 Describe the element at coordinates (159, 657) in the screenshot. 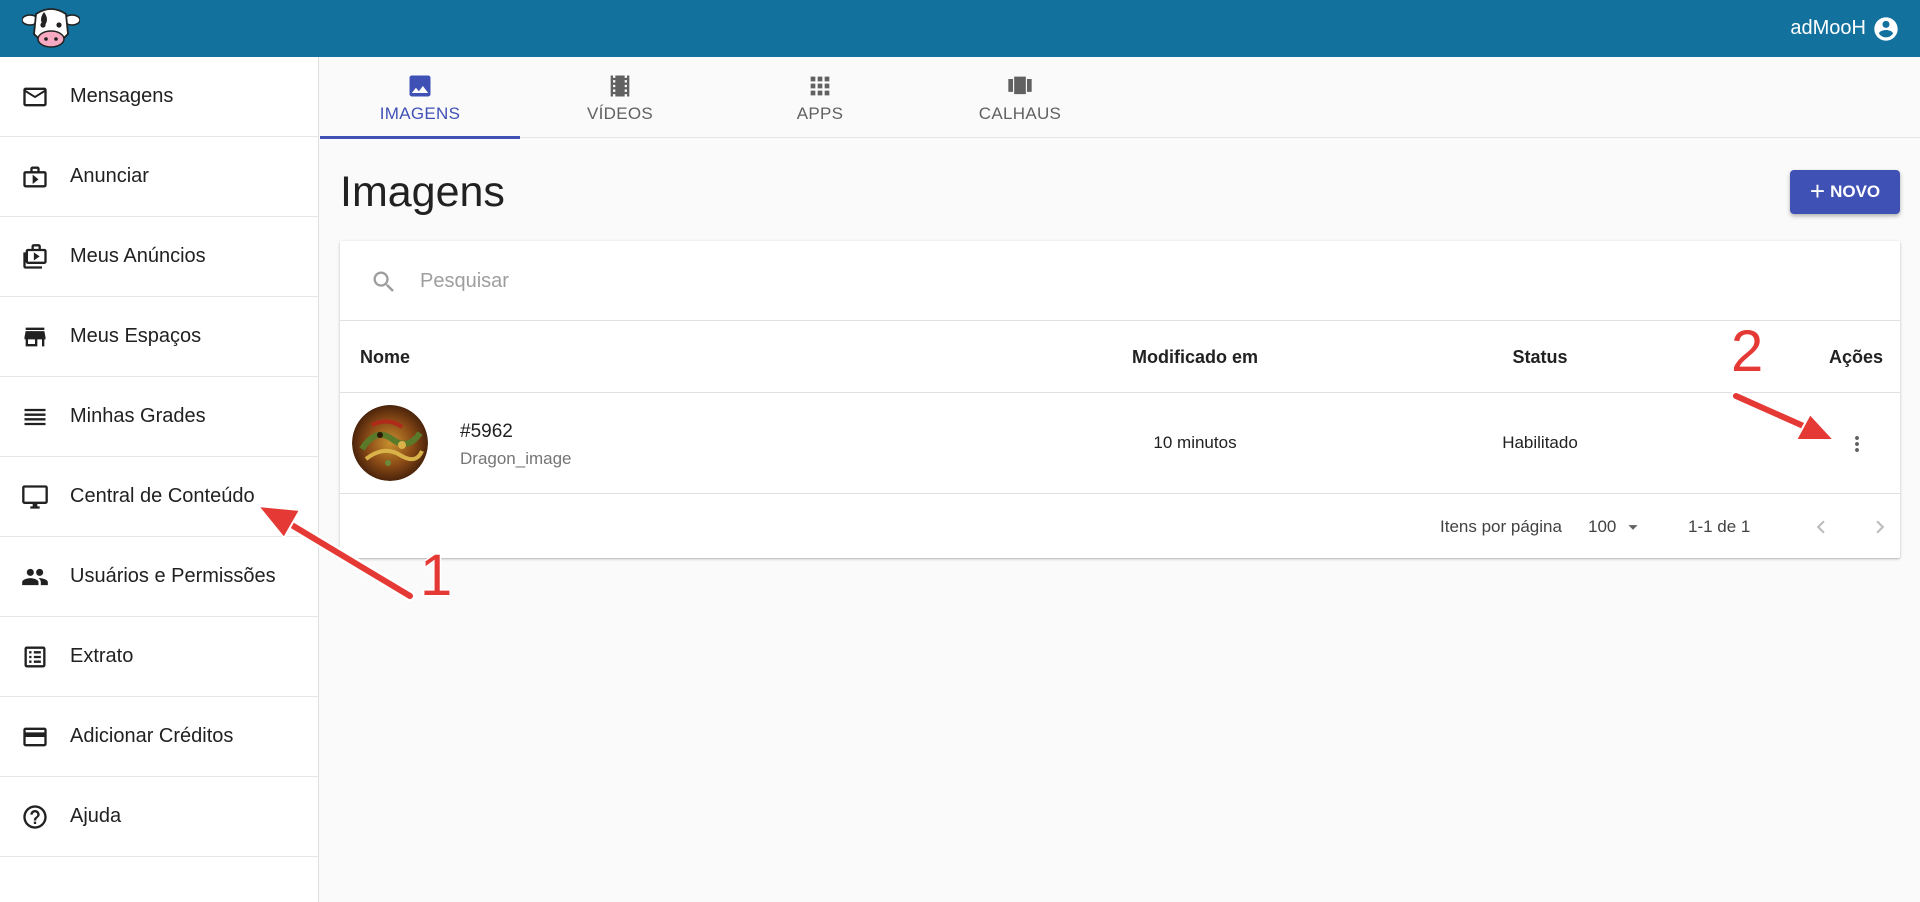

I see `sidebar-item-extrato: Extrato` at that location.